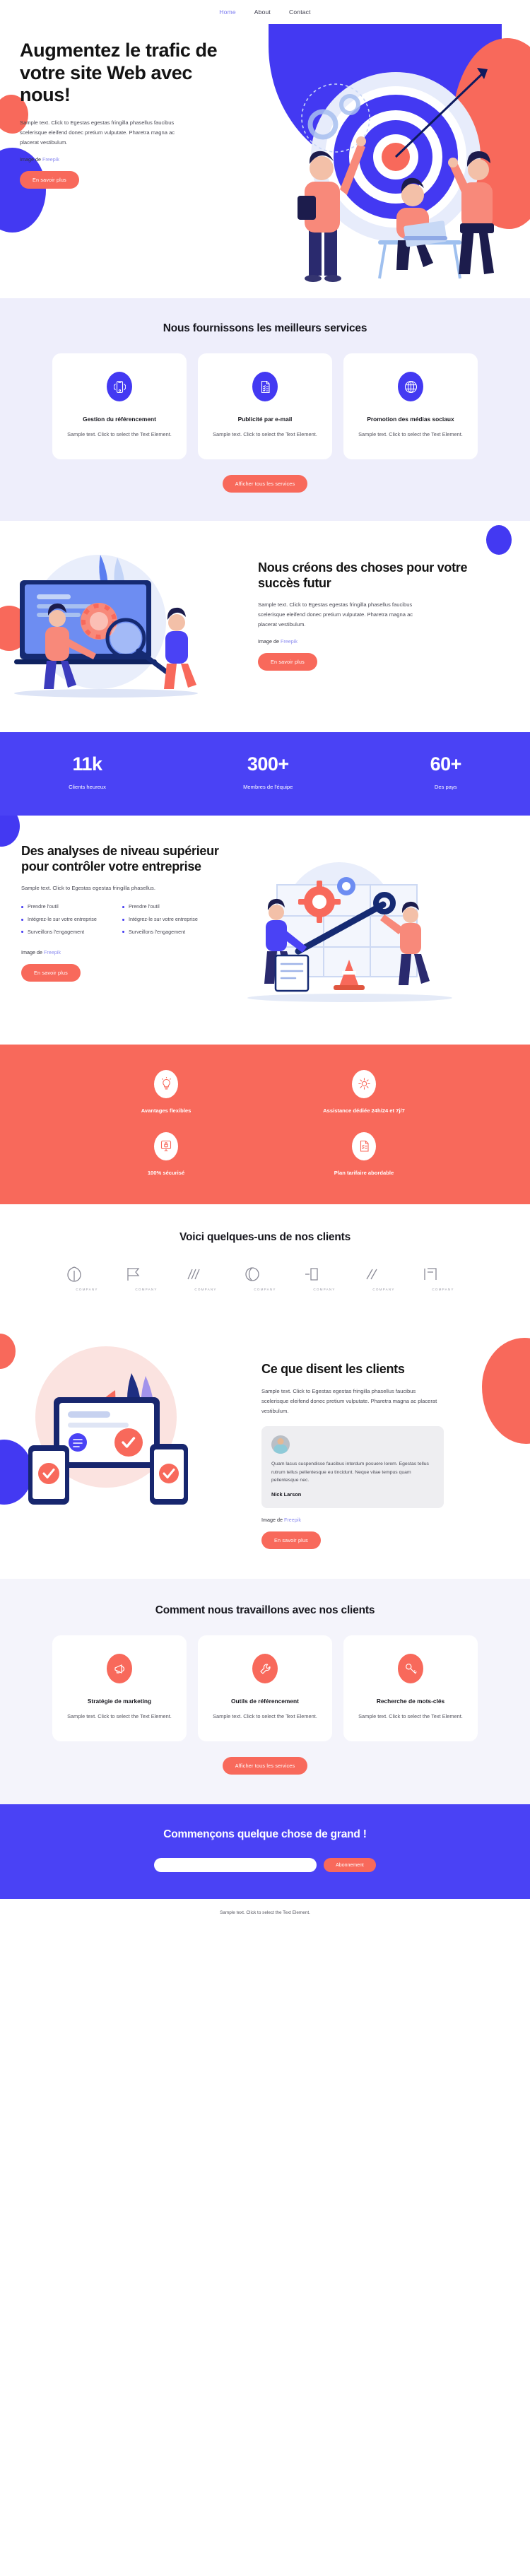  Describe the element at coordinates (300, 12) in the screenshot. I see `nav-item-contact: Contact` at that location.